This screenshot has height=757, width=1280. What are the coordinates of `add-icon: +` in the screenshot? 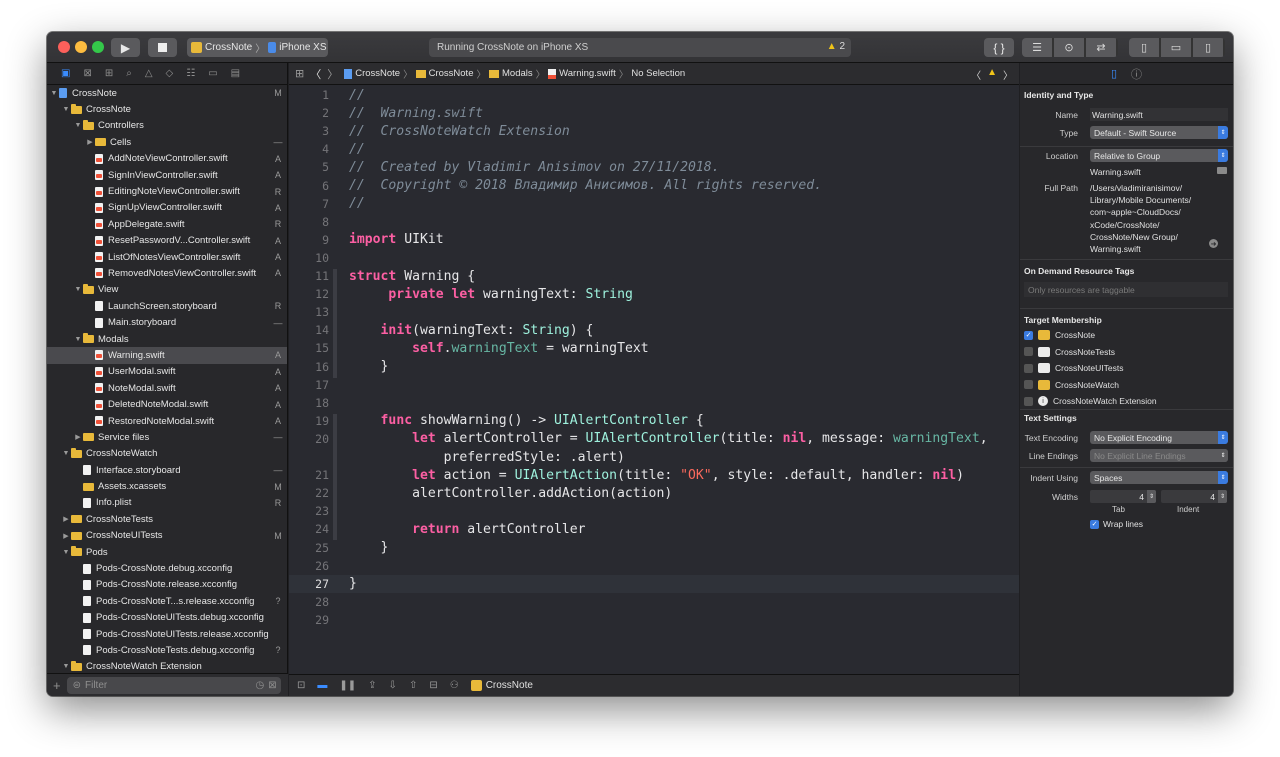 It's located at (57, 685).